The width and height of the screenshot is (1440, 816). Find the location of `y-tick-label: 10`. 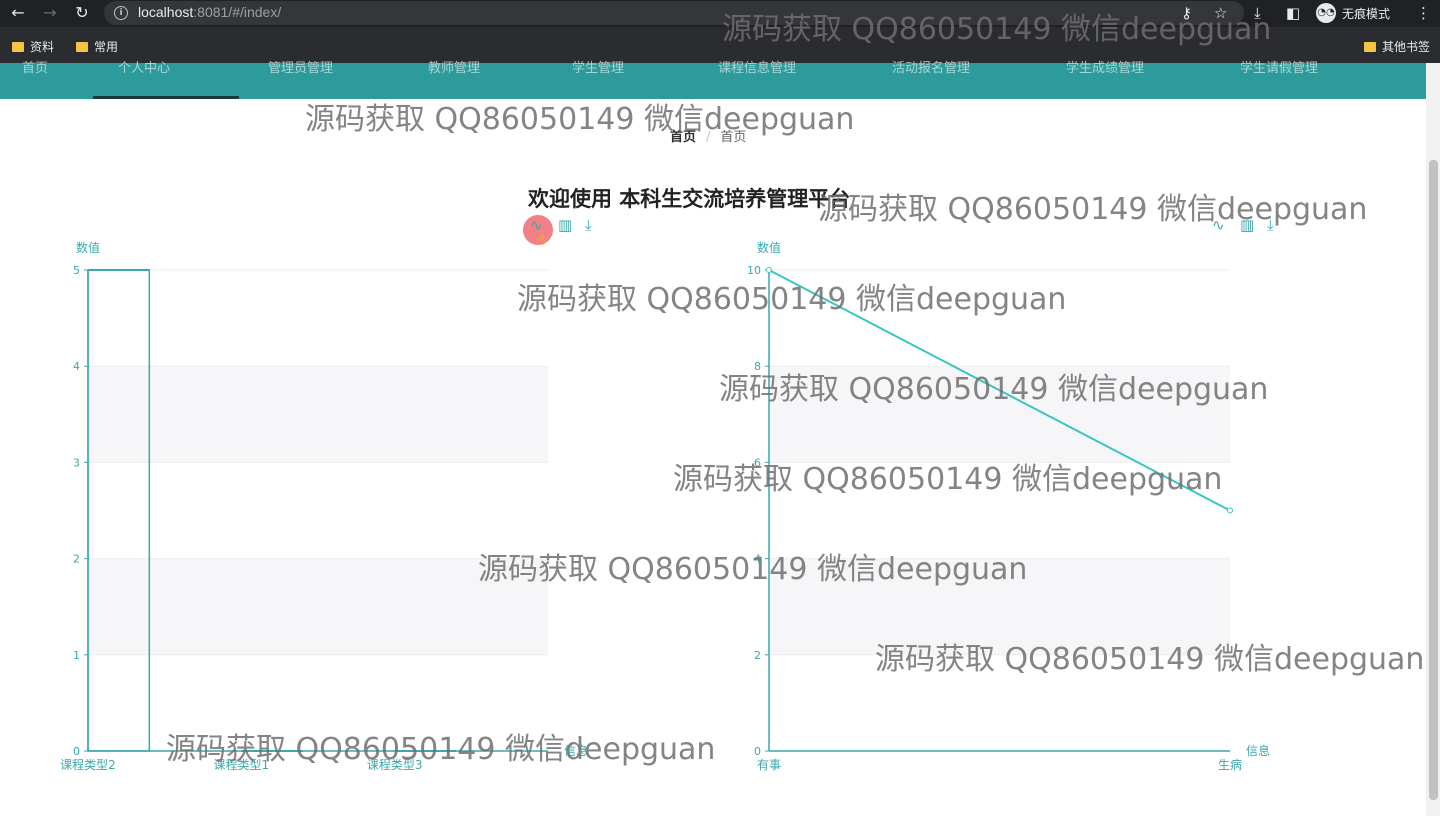

y-tick-label: 10 is located at coordinates (754, 270).